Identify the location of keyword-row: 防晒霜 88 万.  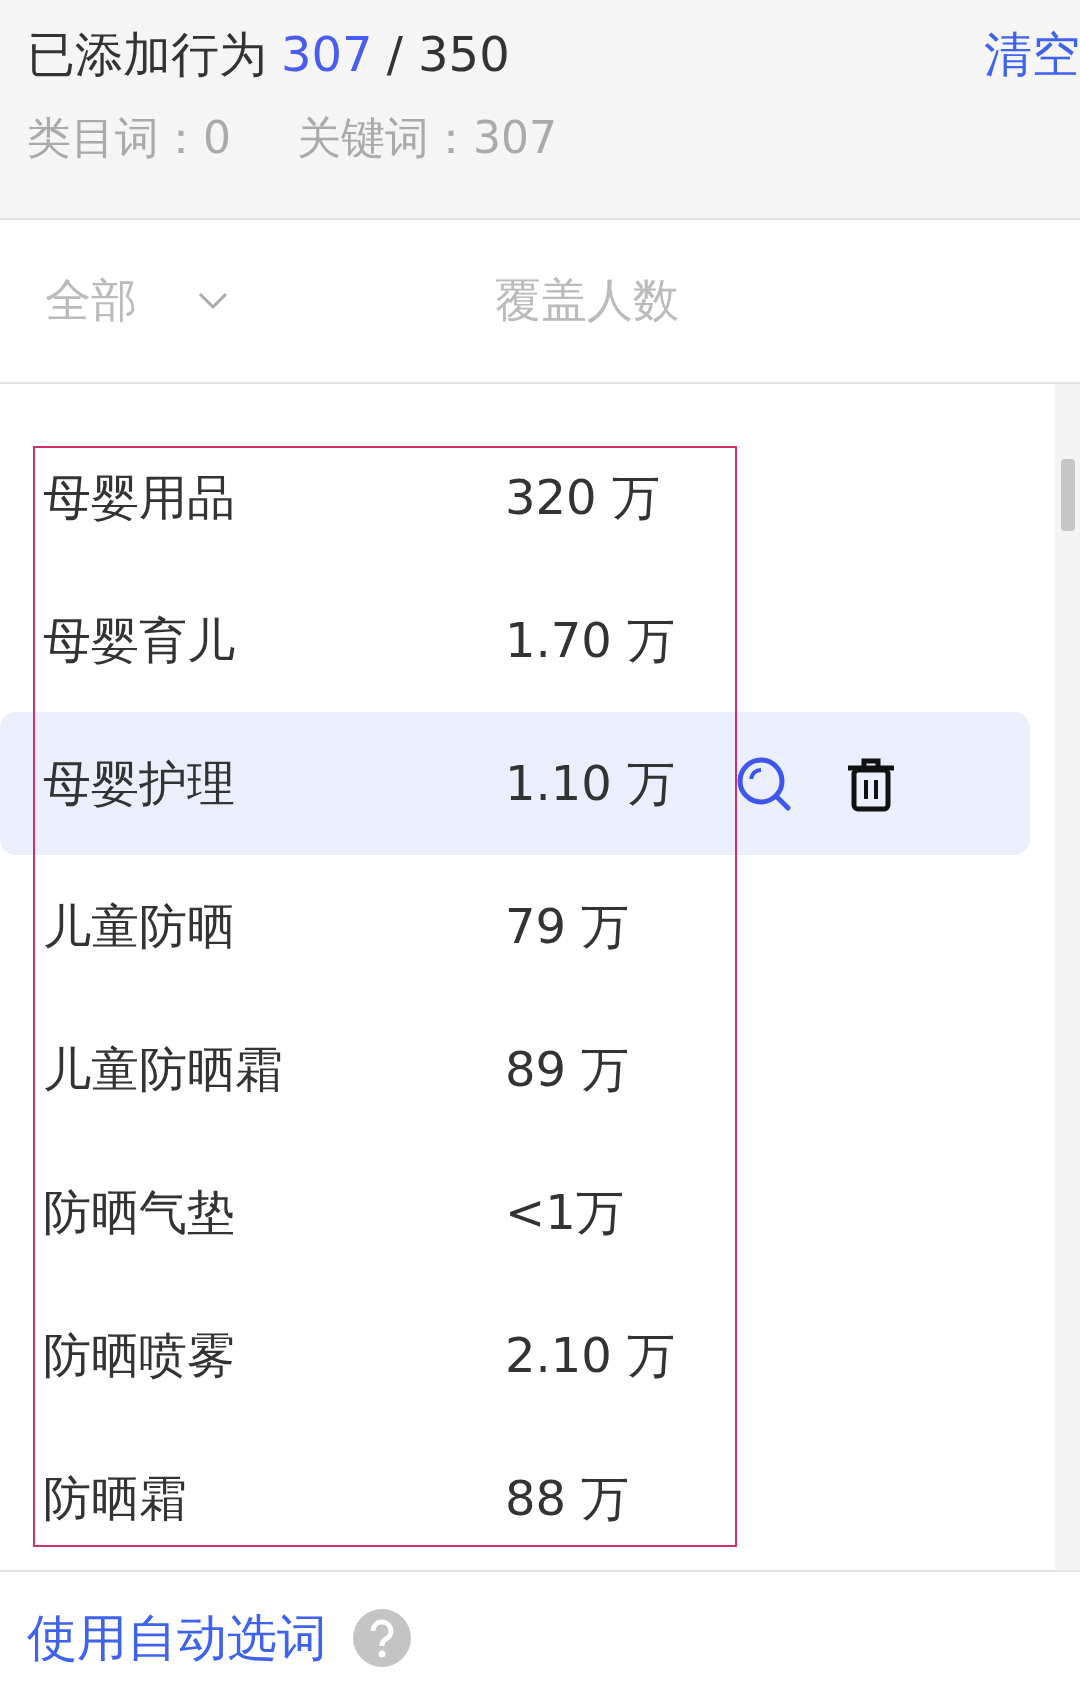
(515, 1499).